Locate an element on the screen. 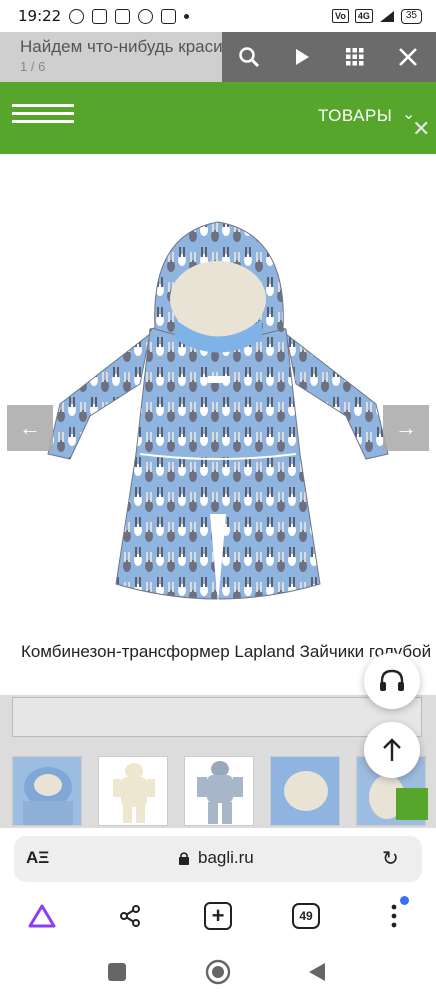 This screenshot has height=1000, width=436. tabs-button: 49 is located at coordinates (306, 916).